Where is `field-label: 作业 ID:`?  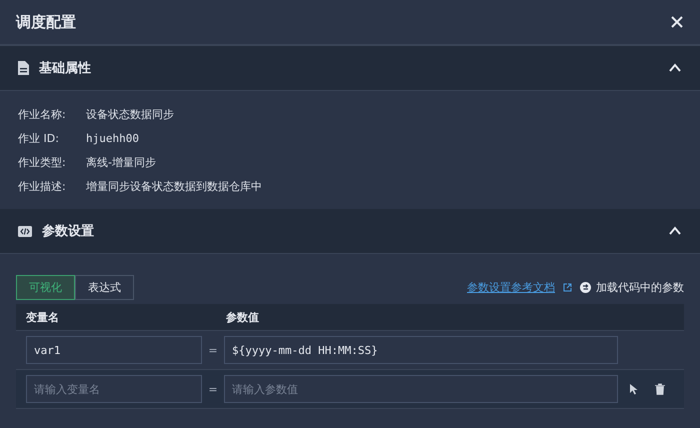 field-label: 作业 ID: is located at coordinates (39, 139).